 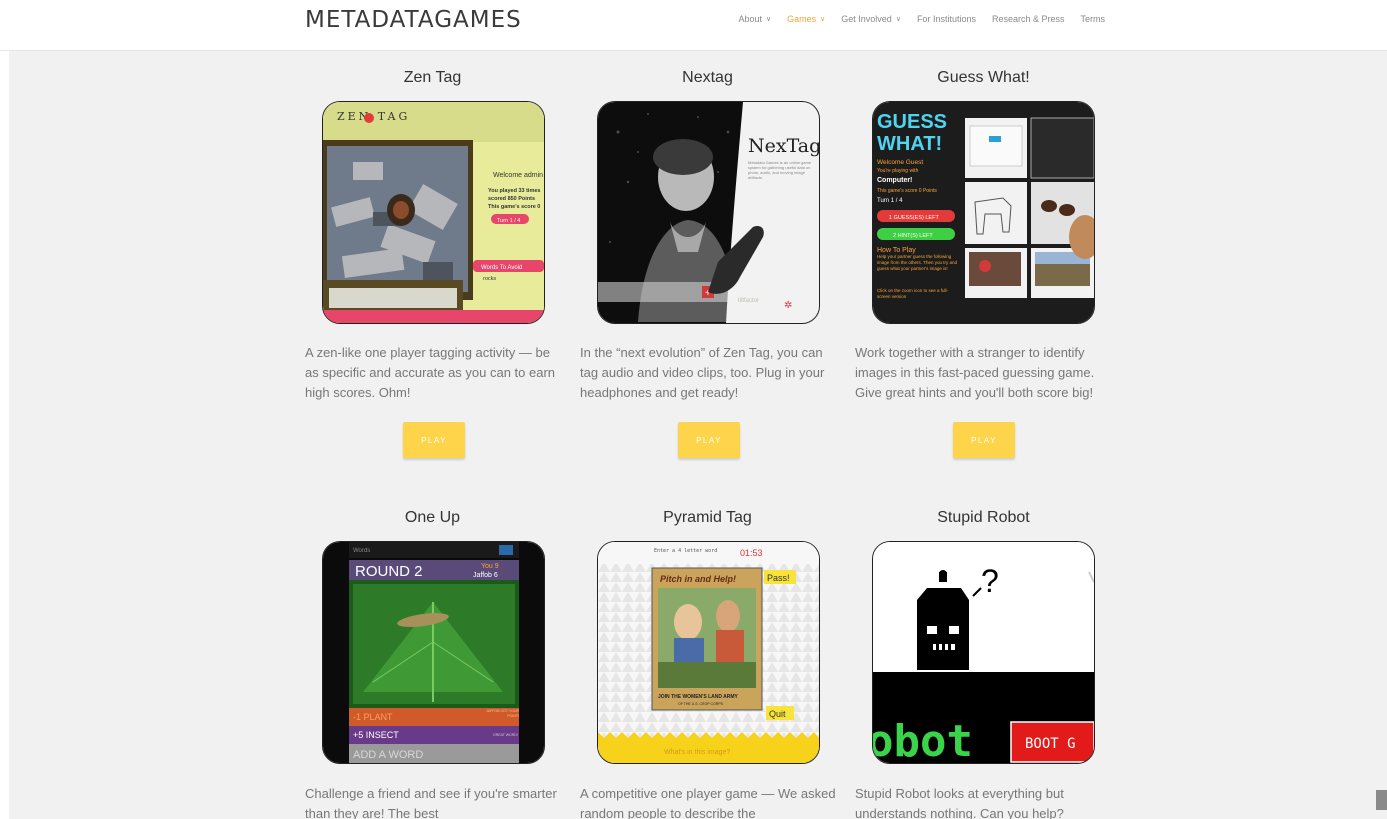 What do you see at coordinates (514, 191) in the screenshot?
I see `zen-played: You played 33 times` at bounding box center [514, 191].